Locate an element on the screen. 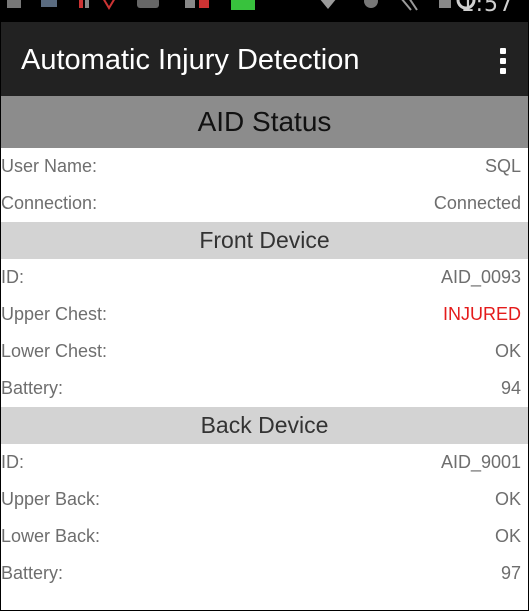 Image resolution: width=529 pixels, height=611 pixels. battery-green-icon is located at coordinates (243, 5).